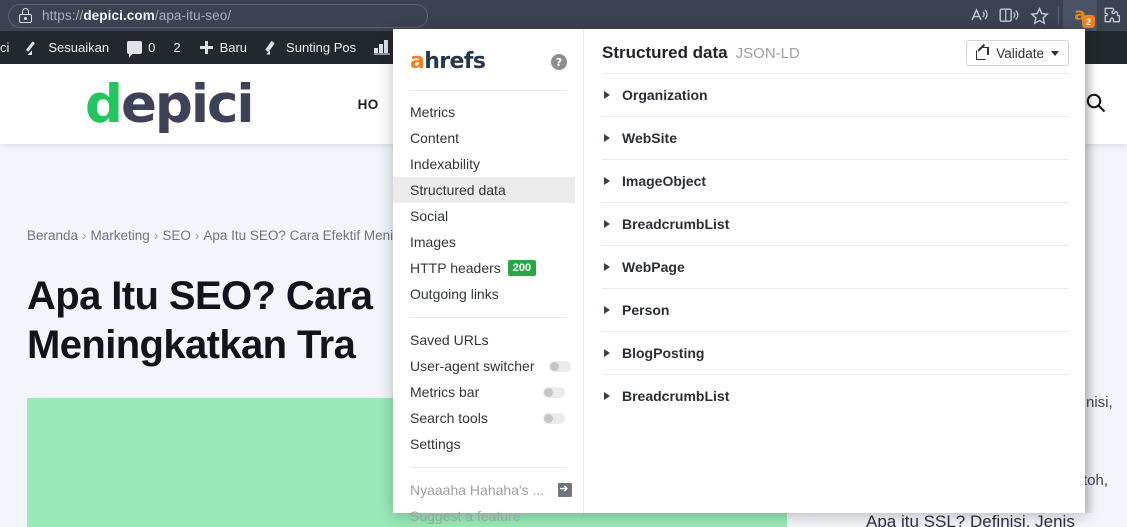  Describe the element at coordinates (429, 216) in the screenshot. I see `sidebar-item-label: Social` at that location.